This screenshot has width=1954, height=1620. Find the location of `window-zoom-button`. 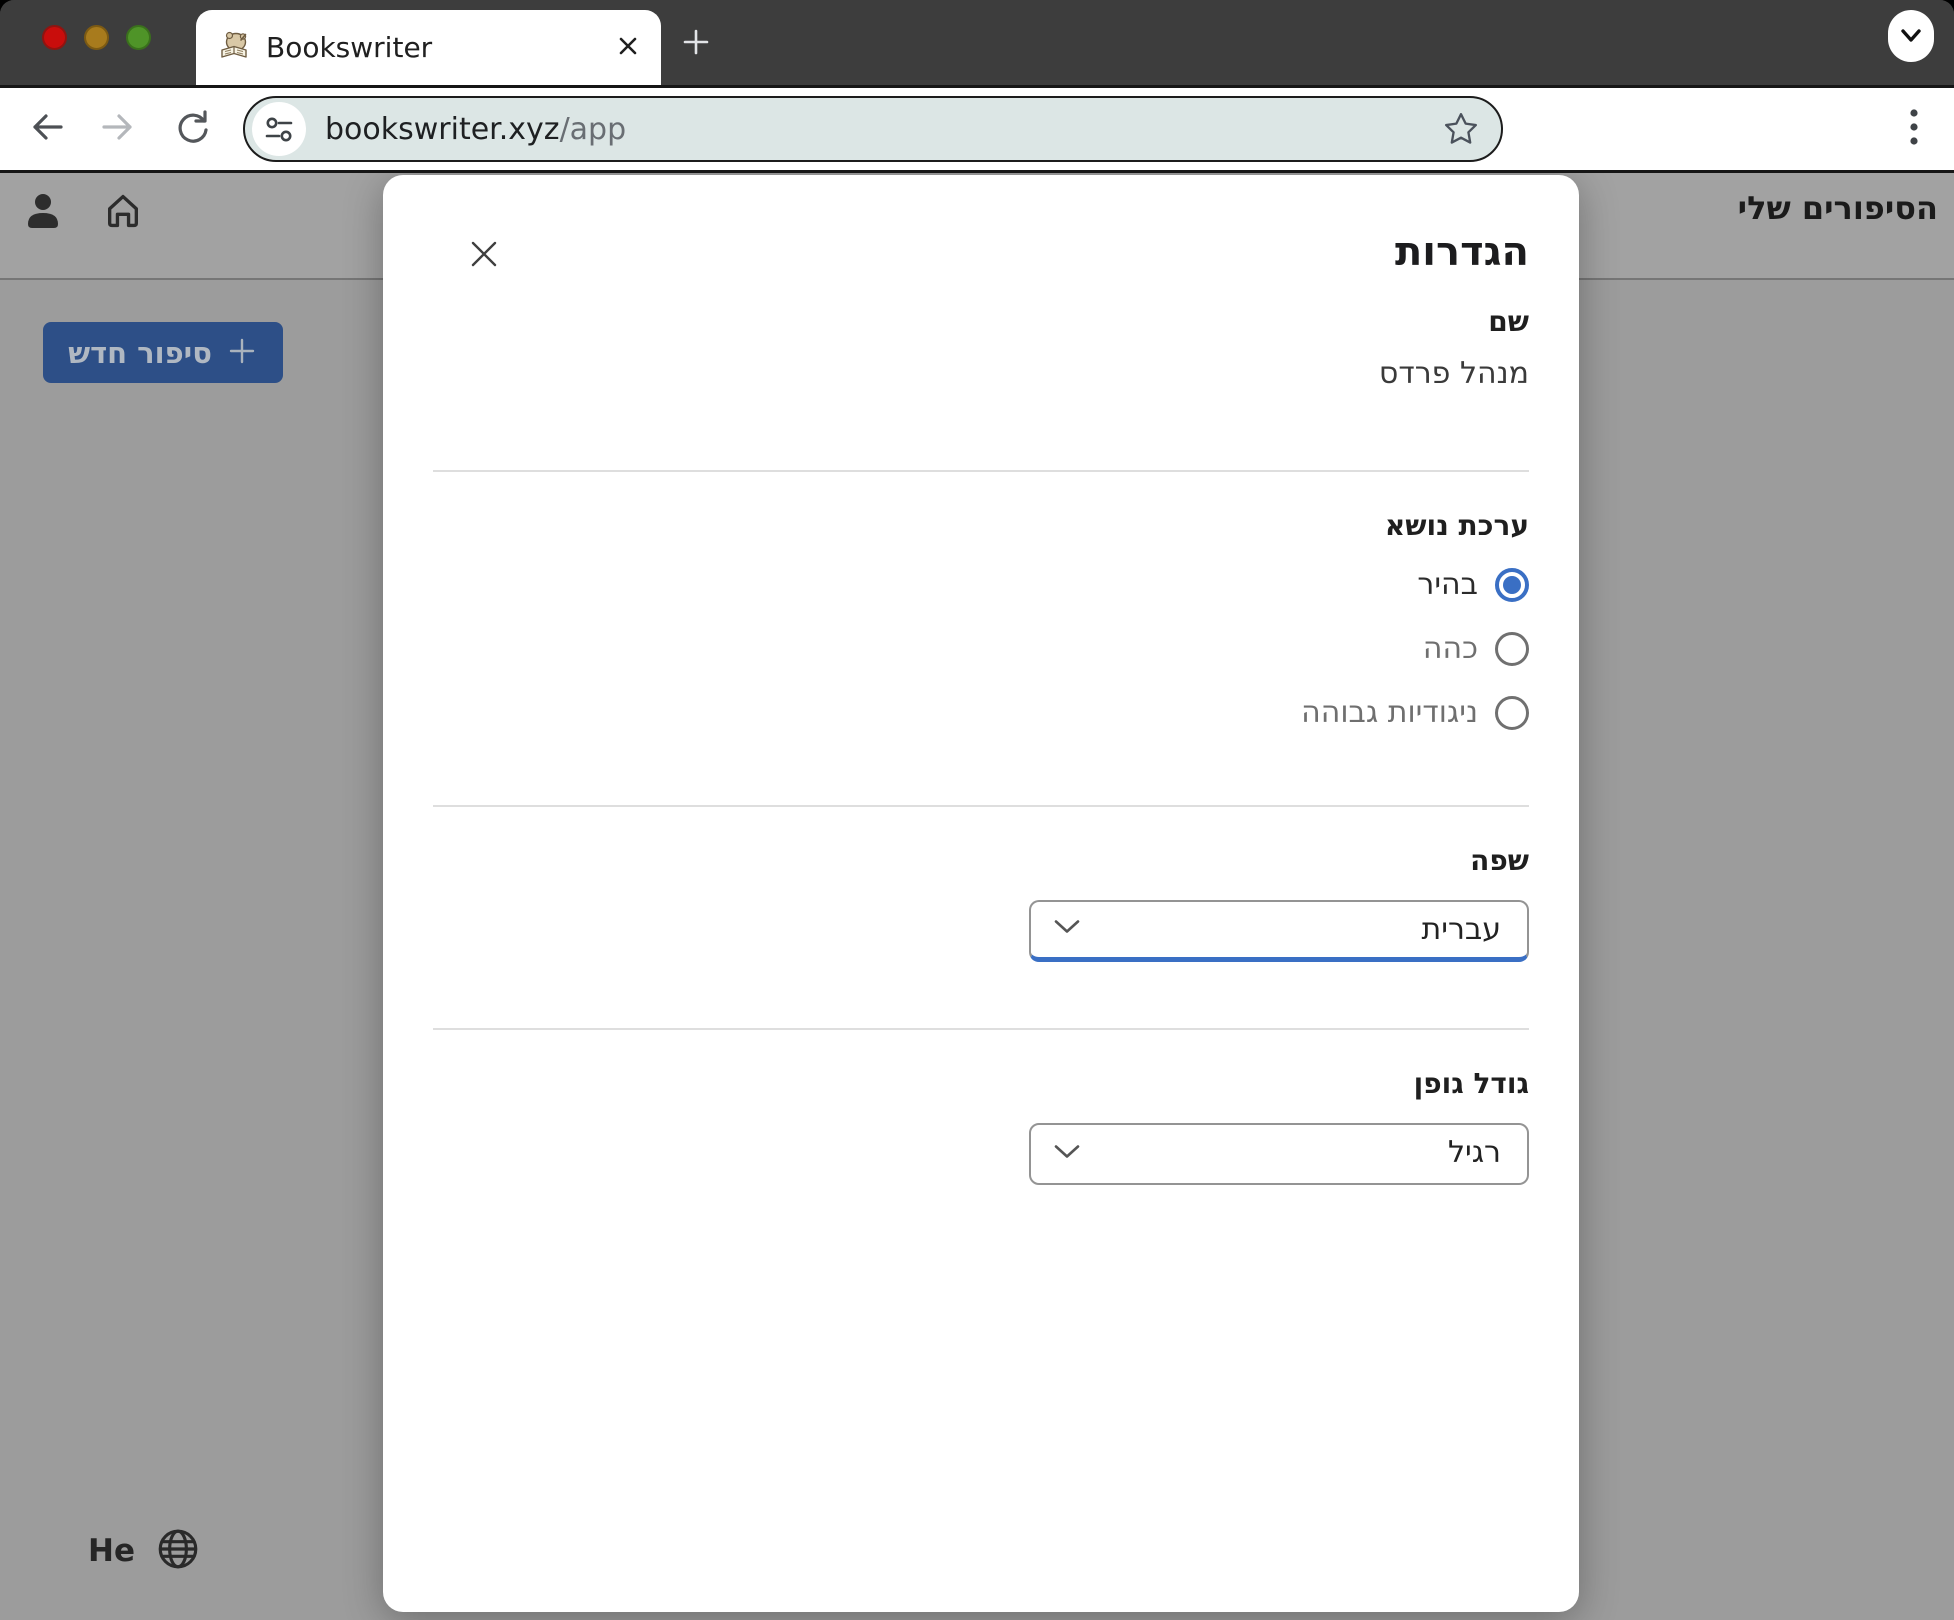

window-zoom-button is located at coordinates (138, 37).